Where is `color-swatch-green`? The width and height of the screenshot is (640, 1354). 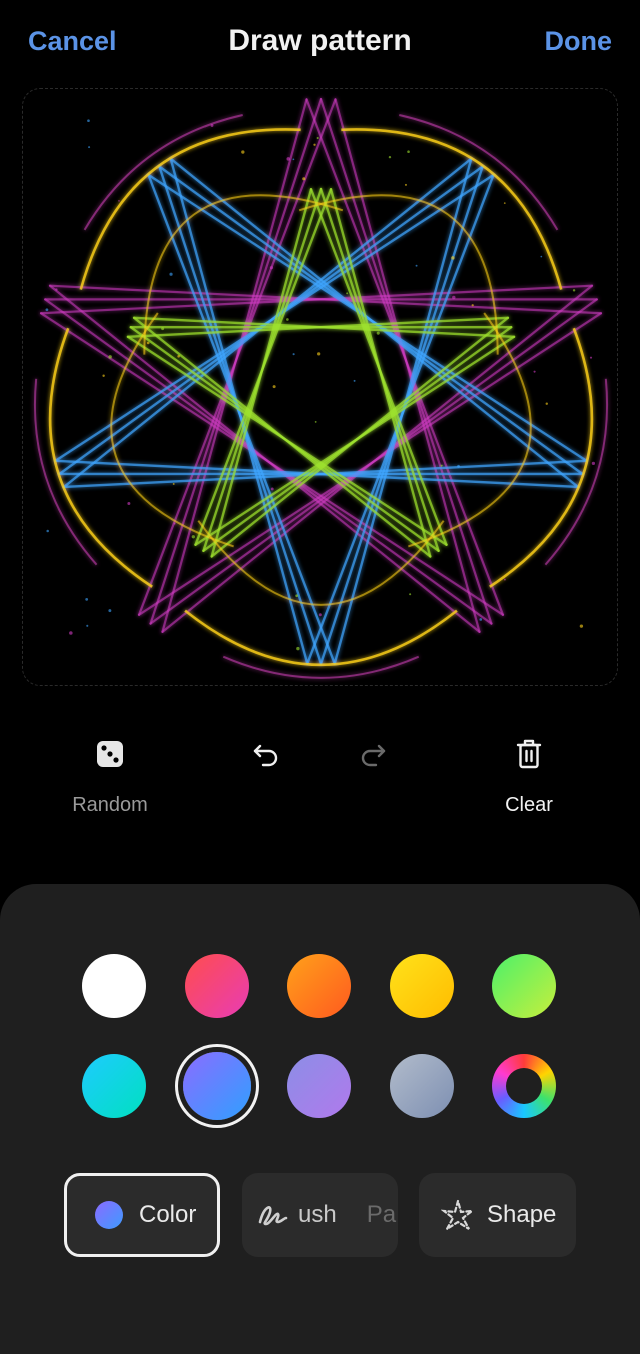
color-swatch-green is located at coordinates (524, 986).